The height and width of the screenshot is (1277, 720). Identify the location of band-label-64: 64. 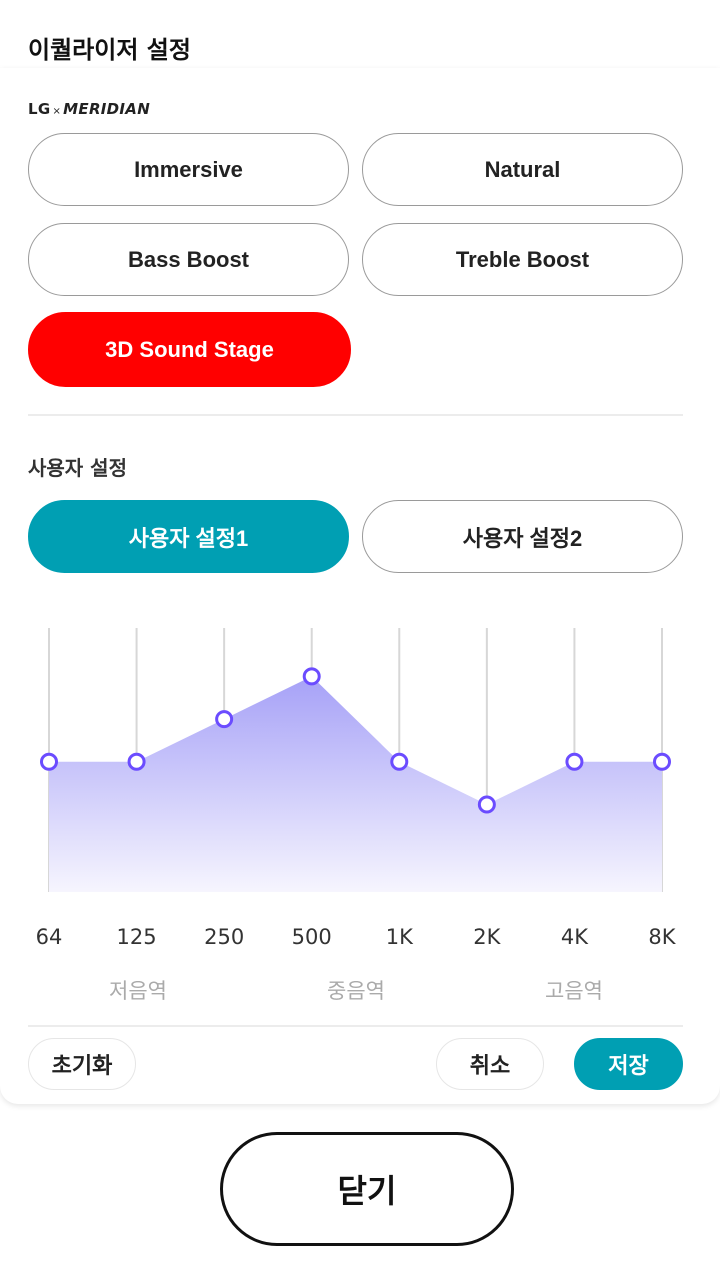
(49, 937).